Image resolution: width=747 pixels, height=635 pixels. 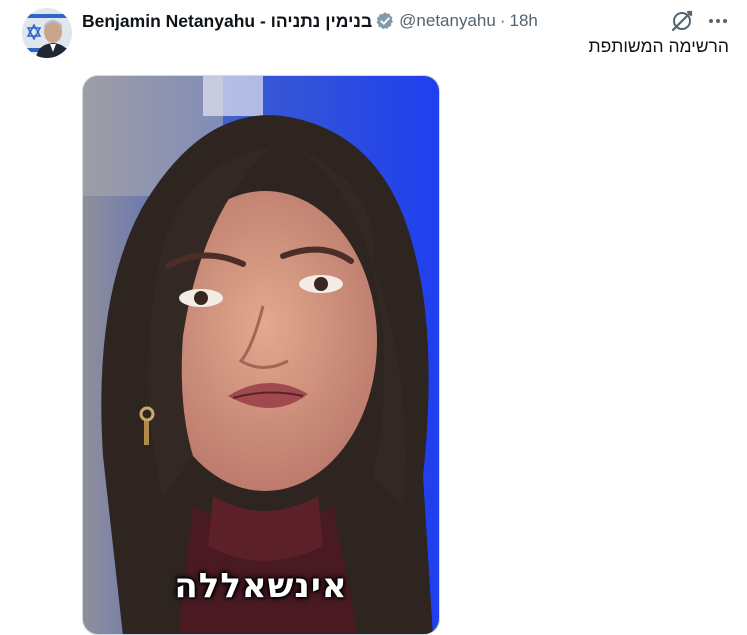 I want to click on more-icon, so click(x=718, y=21).